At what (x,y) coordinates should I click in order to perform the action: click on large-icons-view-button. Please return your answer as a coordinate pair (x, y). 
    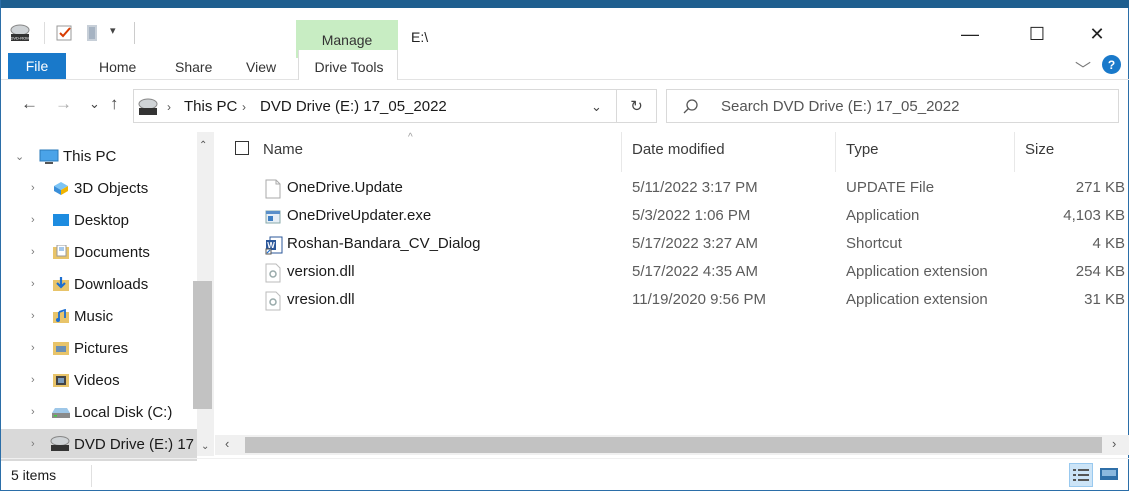
    Looking at the image, I should click on (1109, 475).